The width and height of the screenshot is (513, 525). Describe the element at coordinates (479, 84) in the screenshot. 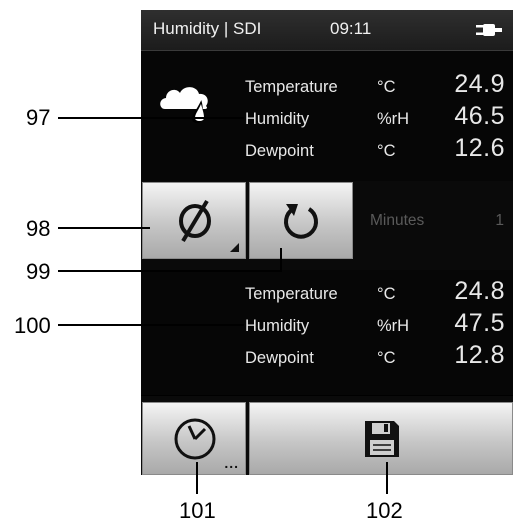

I see `row-value: 24.9` at that location.